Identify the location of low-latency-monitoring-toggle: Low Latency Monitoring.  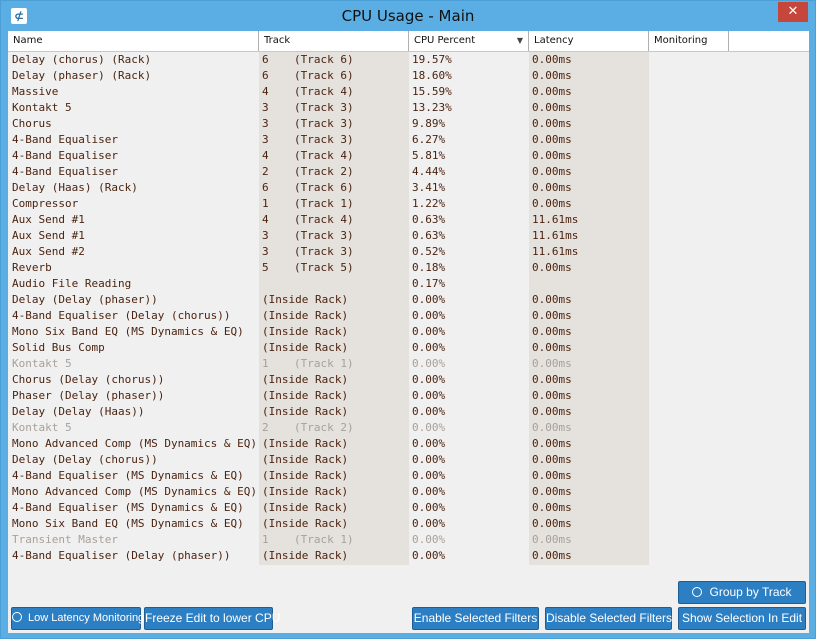
(78, 618).